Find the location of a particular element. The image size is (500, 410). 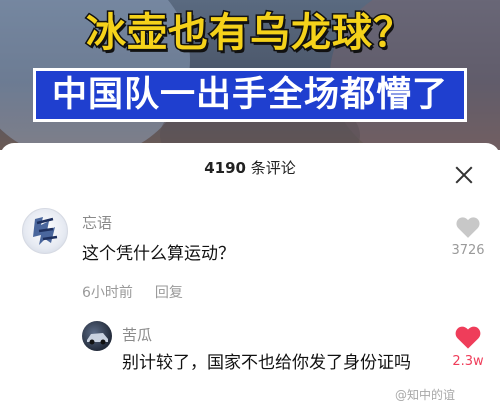

video-headline-primary: 冰壶也有乌龙球？ is located at coordinates (250, 33).